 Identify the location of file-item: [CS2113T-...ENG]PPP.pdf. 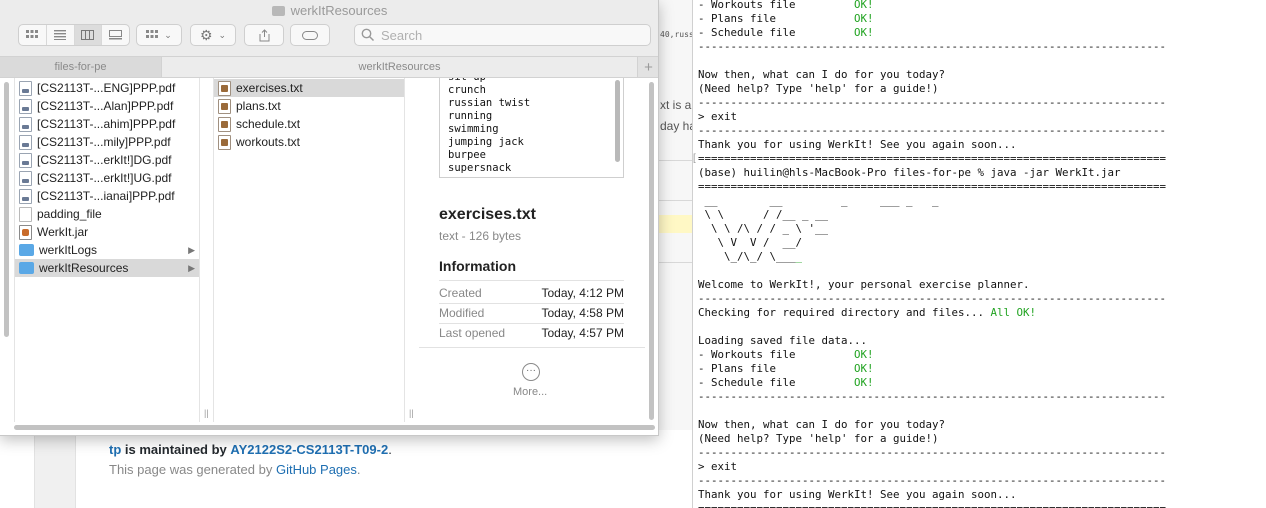
(107, 88).